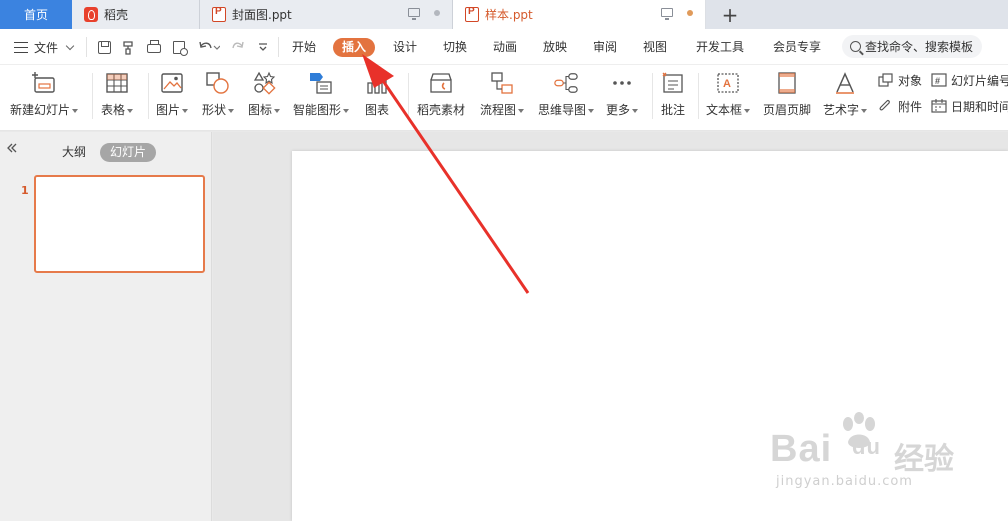  I want to click on object-icon, so click(885, 80).